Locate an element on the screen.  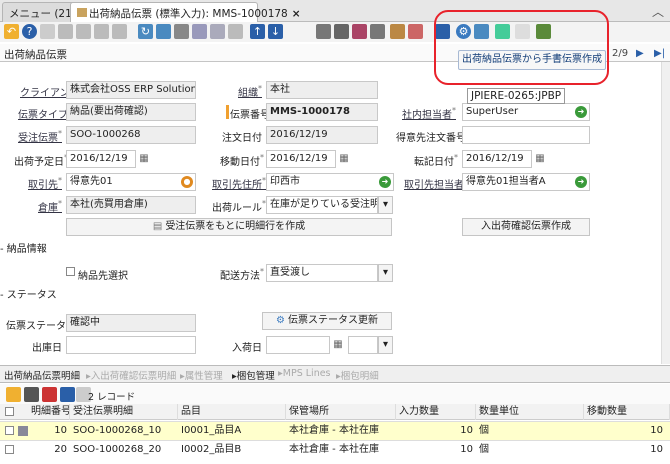
chevron-up-icon: ︿ is located at coordinates (658, 11).